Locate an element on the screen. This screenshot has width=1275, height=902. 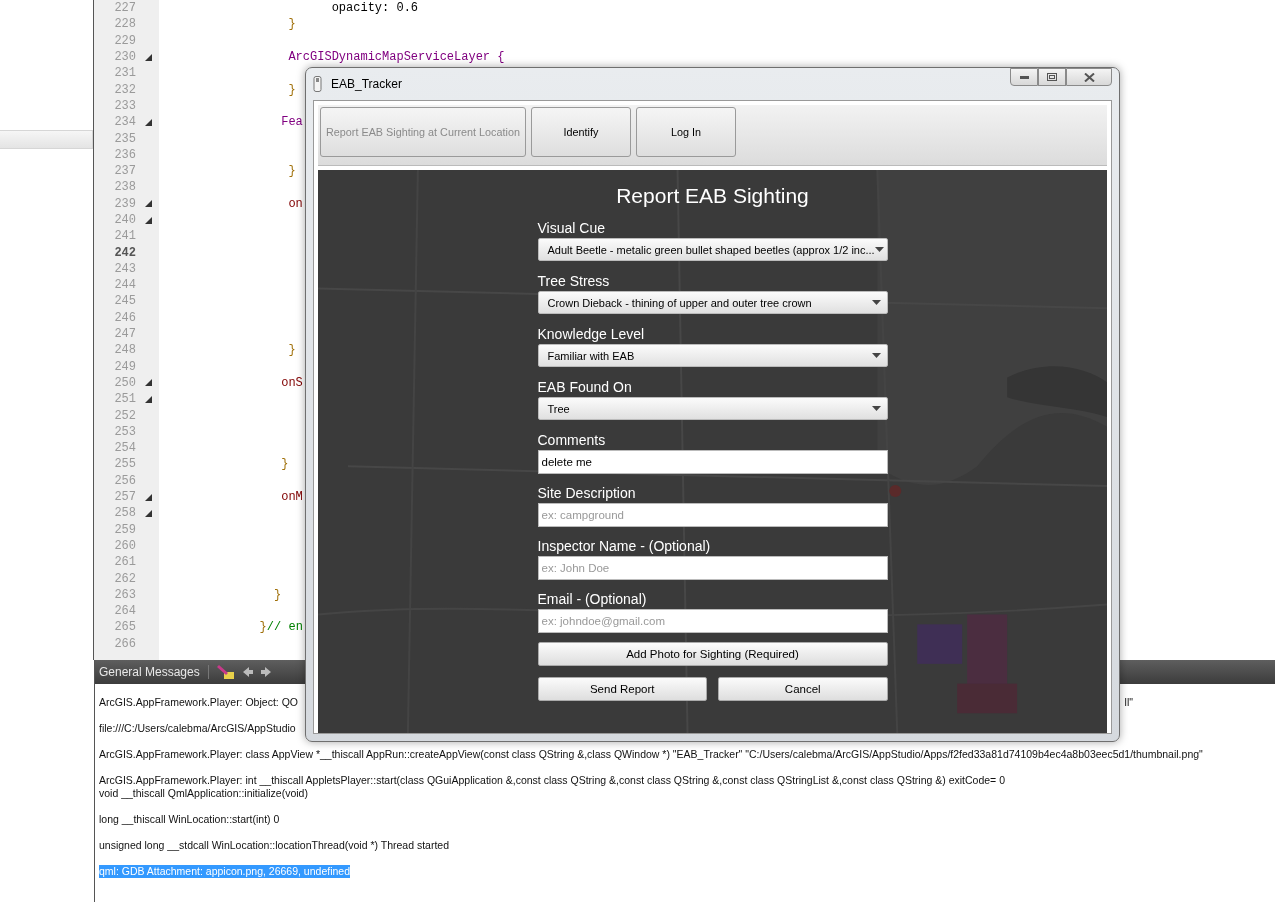
close-button is located at coordinates (1089, 77).